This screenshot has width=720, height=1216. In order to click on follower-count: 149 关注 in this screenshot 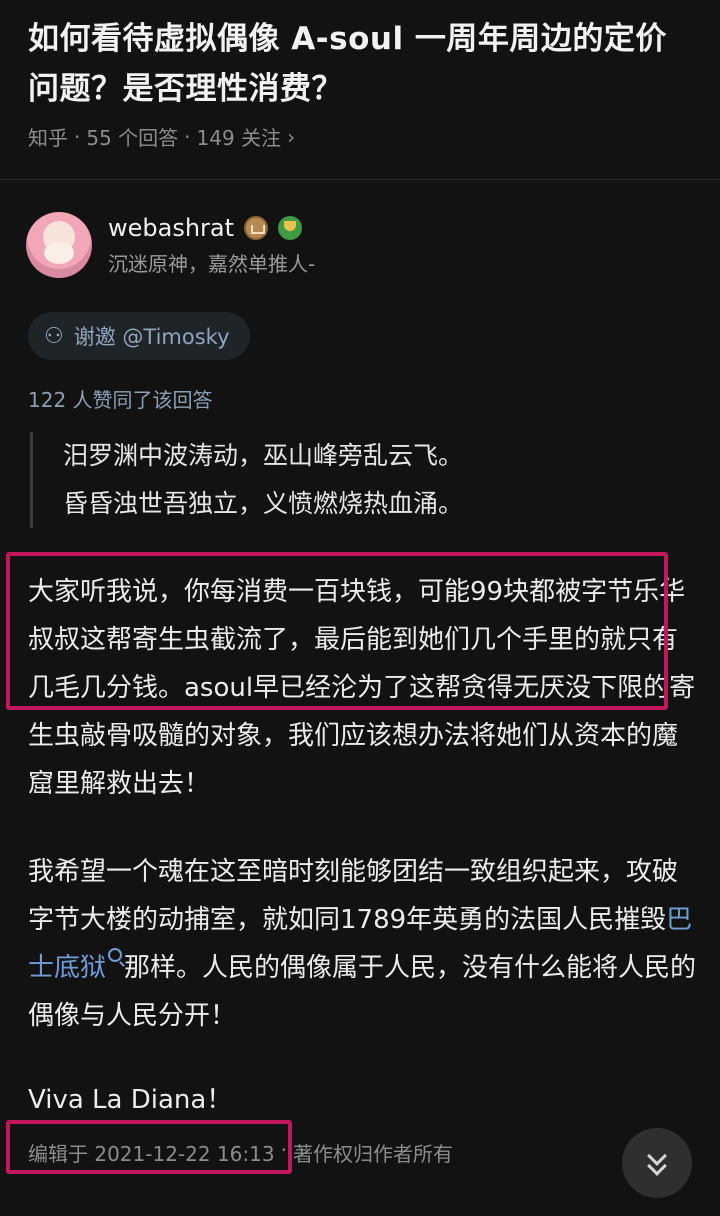, I will do `click(239, 138)`.